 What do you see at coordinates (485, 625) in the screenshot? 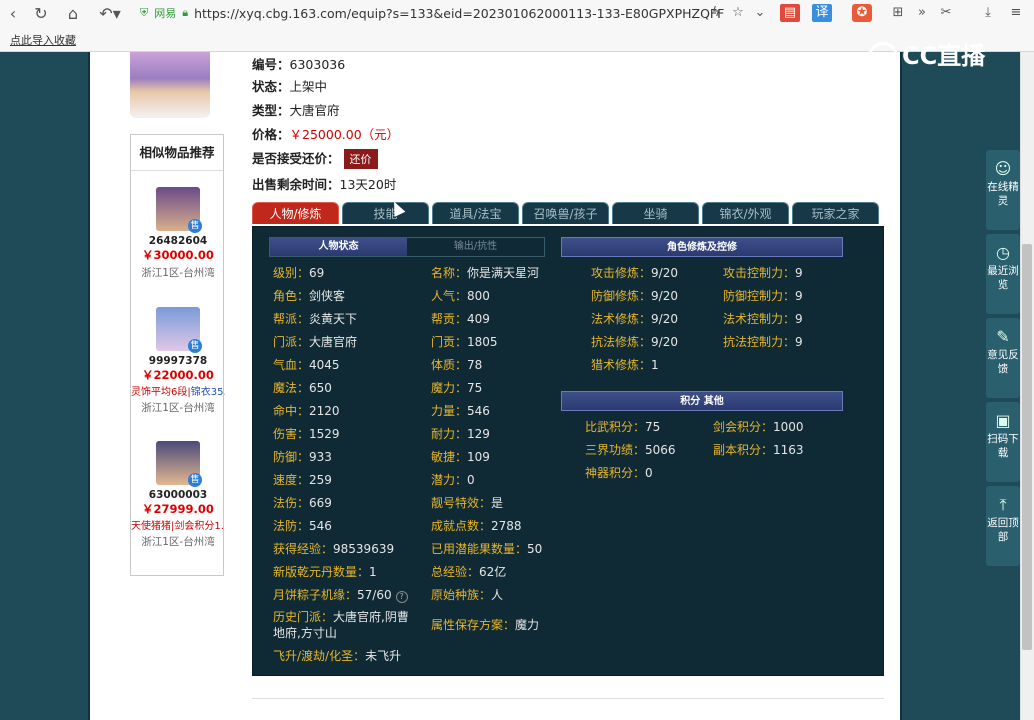
I see `stat-row: 属性保存方案：魔力` at bounding box center [485, 625].